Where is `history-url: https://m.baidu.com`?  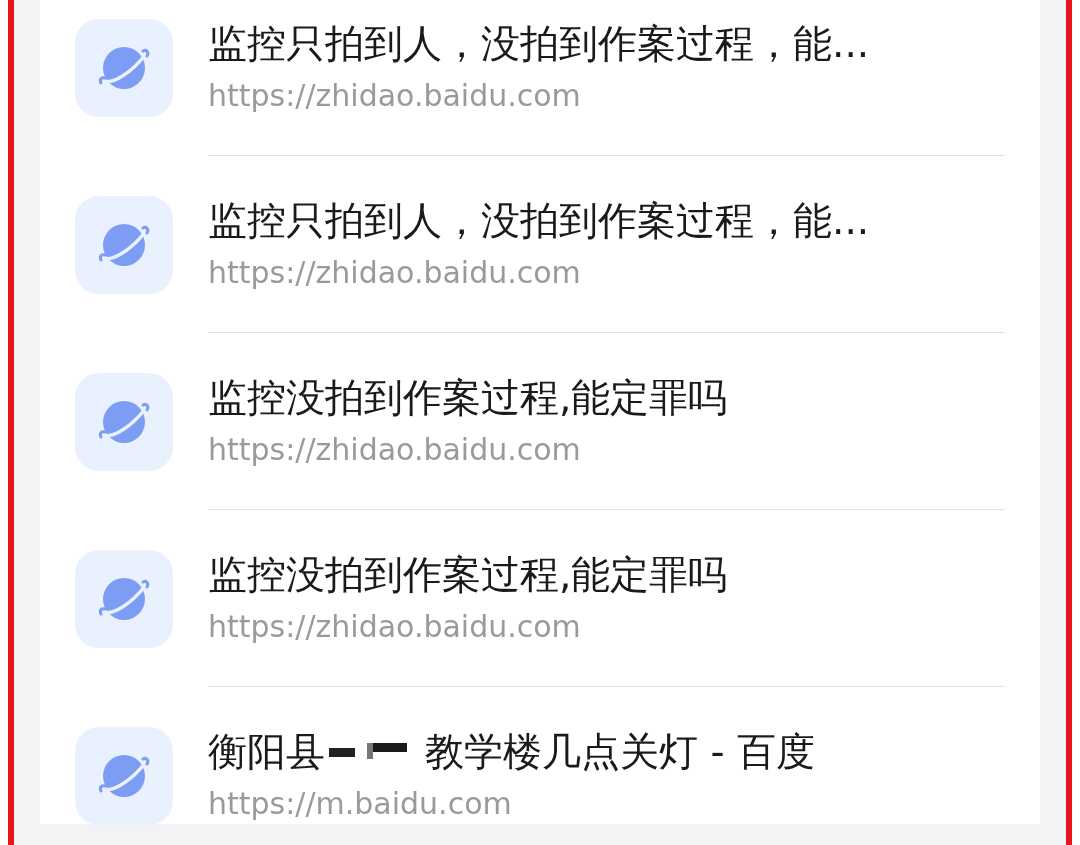
history-url: https://m.baidu.com is located at coordinates (360, 804).